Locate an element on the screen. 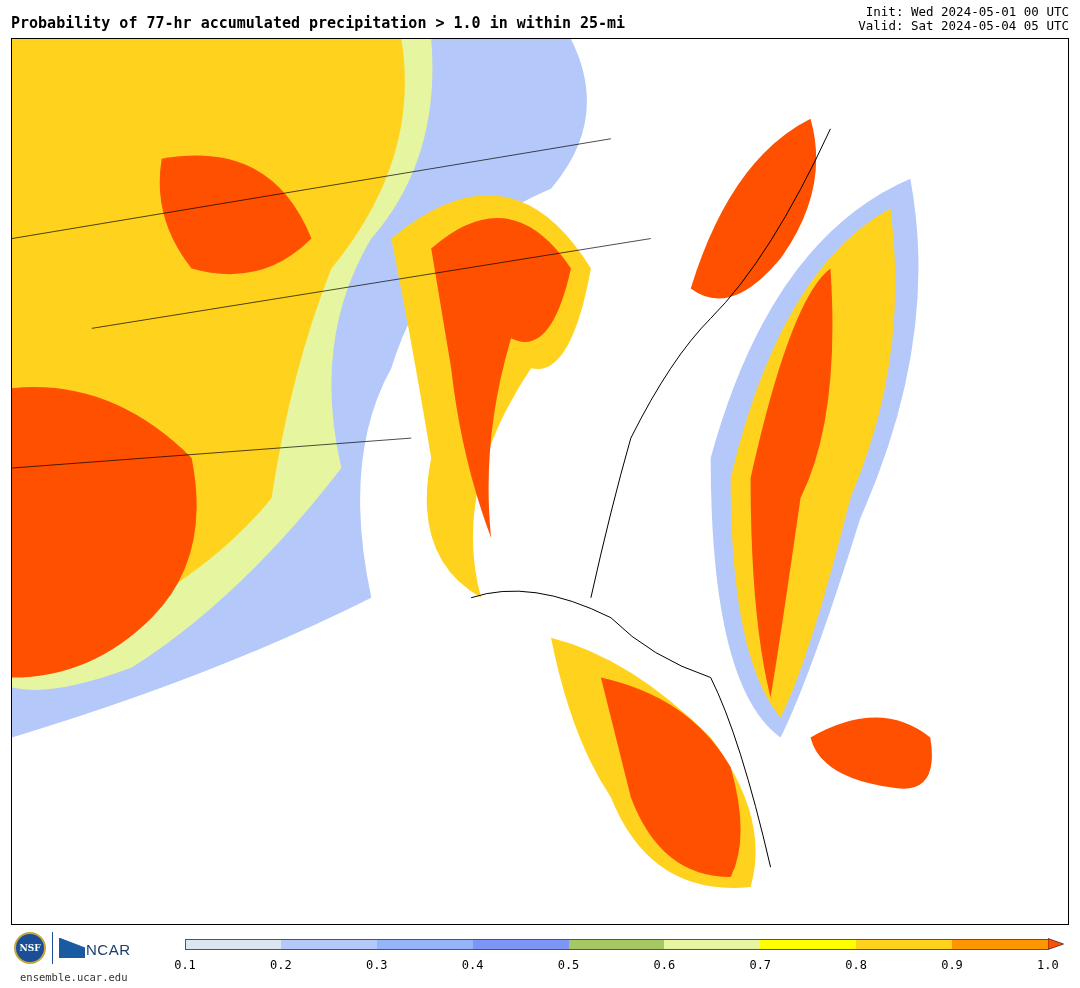 This screenshot has height=988, width=1080. tick-label: 0.1 is located at coordinates (185, 965).